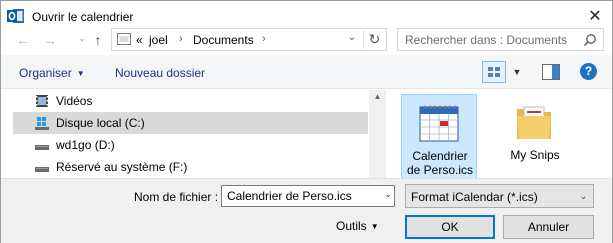 This screenshot has height=243, width=613. I want to click on organize-menu-button: Organiser ▼, so click(52, 73).